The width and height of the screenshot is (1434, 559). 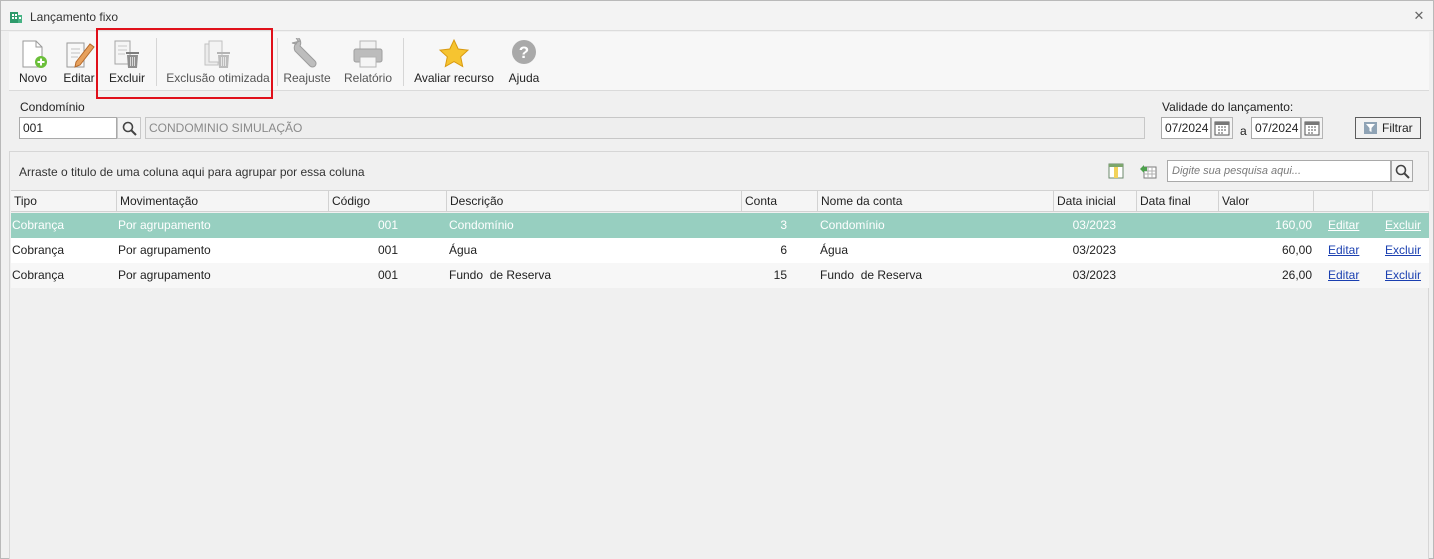 What do you see at coordinates (717, 16) in the screenshot?
I see `title-bar: Lançamento fixo ✕` at bounding box center [717, 16].